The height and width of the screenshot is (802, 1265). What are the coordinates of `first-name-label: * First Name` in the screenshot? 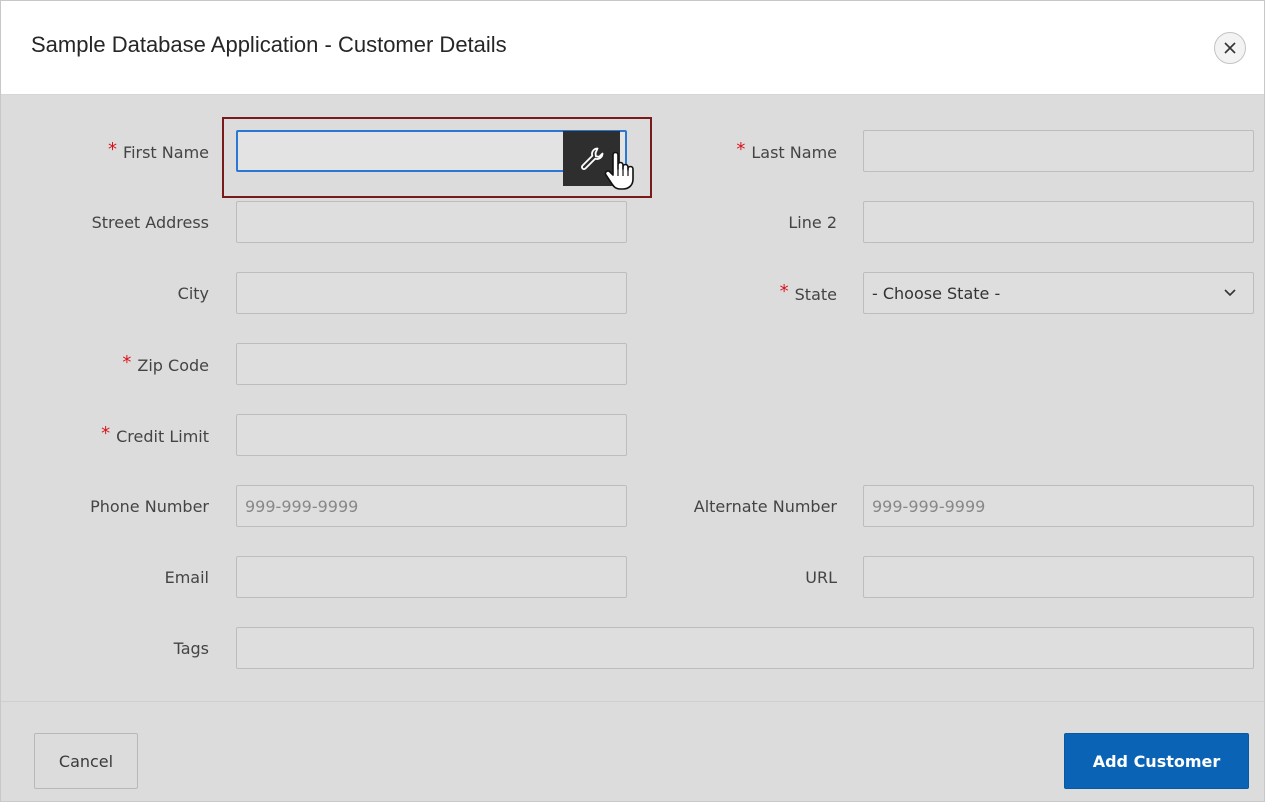 It's located at (158, 151).